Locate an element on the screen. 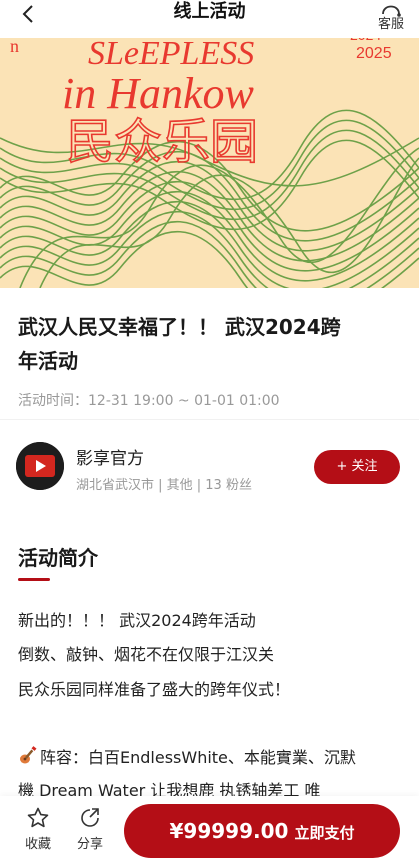 Image resolution: width=419 pixels, height=864 pixels. pay-now-button: ¥99999.00 立即支付 is located at coordinates (262, 831).